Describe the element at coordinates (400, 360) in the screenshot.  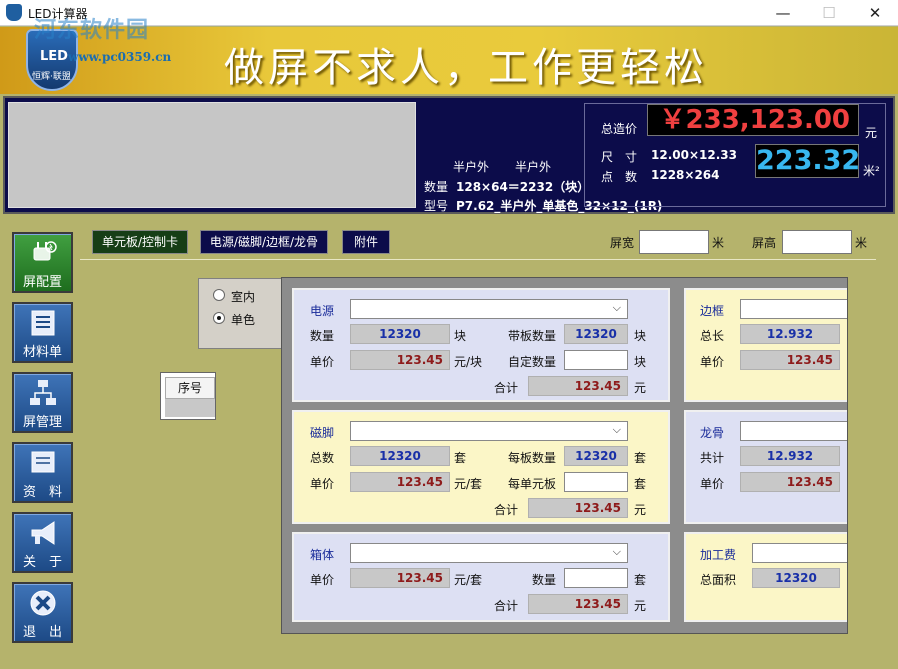
I see `power-price-value: 123.45` at that location.